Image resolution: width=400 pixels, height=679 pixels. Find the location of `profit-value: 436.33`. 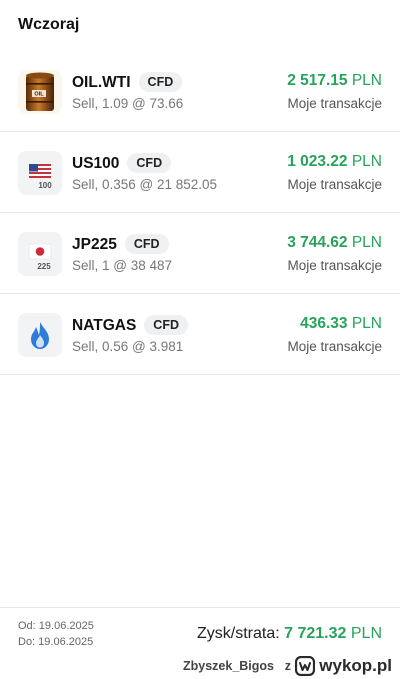

profit-value: 436.33 is located at coordinates (324, 323).